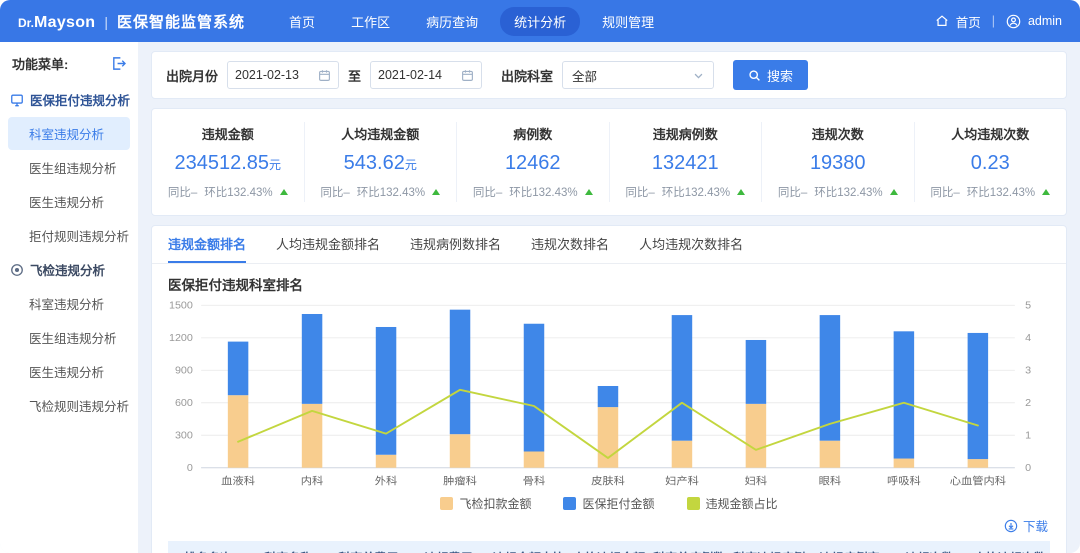 The width and height of the screenshot is (1080, 553). Describe the element at coordinates (1045, 21) in the screenshot. I see `navbar-username: admin` at that location.